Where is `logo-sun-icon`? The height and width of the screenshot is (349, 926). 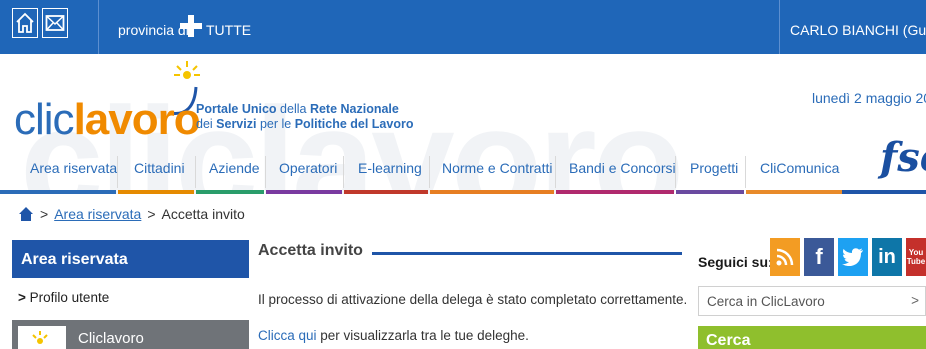 logo-sun-icon is located at coordinates (40, 337).